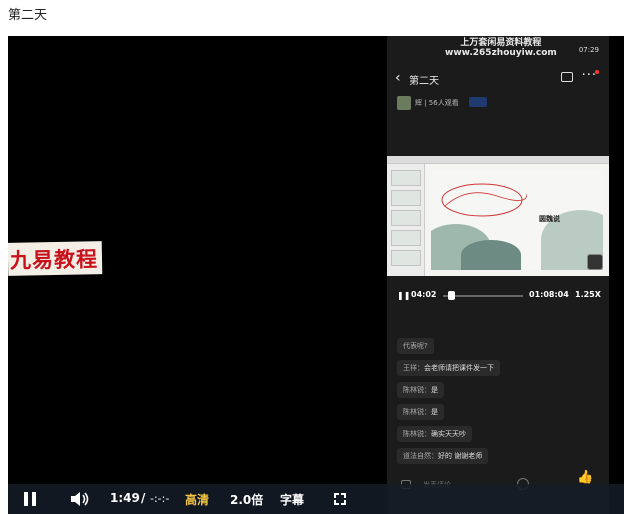 The width and height of the screenshot is (624, 514). What do you see at coordinates (125, 498) in the screenshot?
I see `current-time: 1:49` at bounding box center [125, 498].